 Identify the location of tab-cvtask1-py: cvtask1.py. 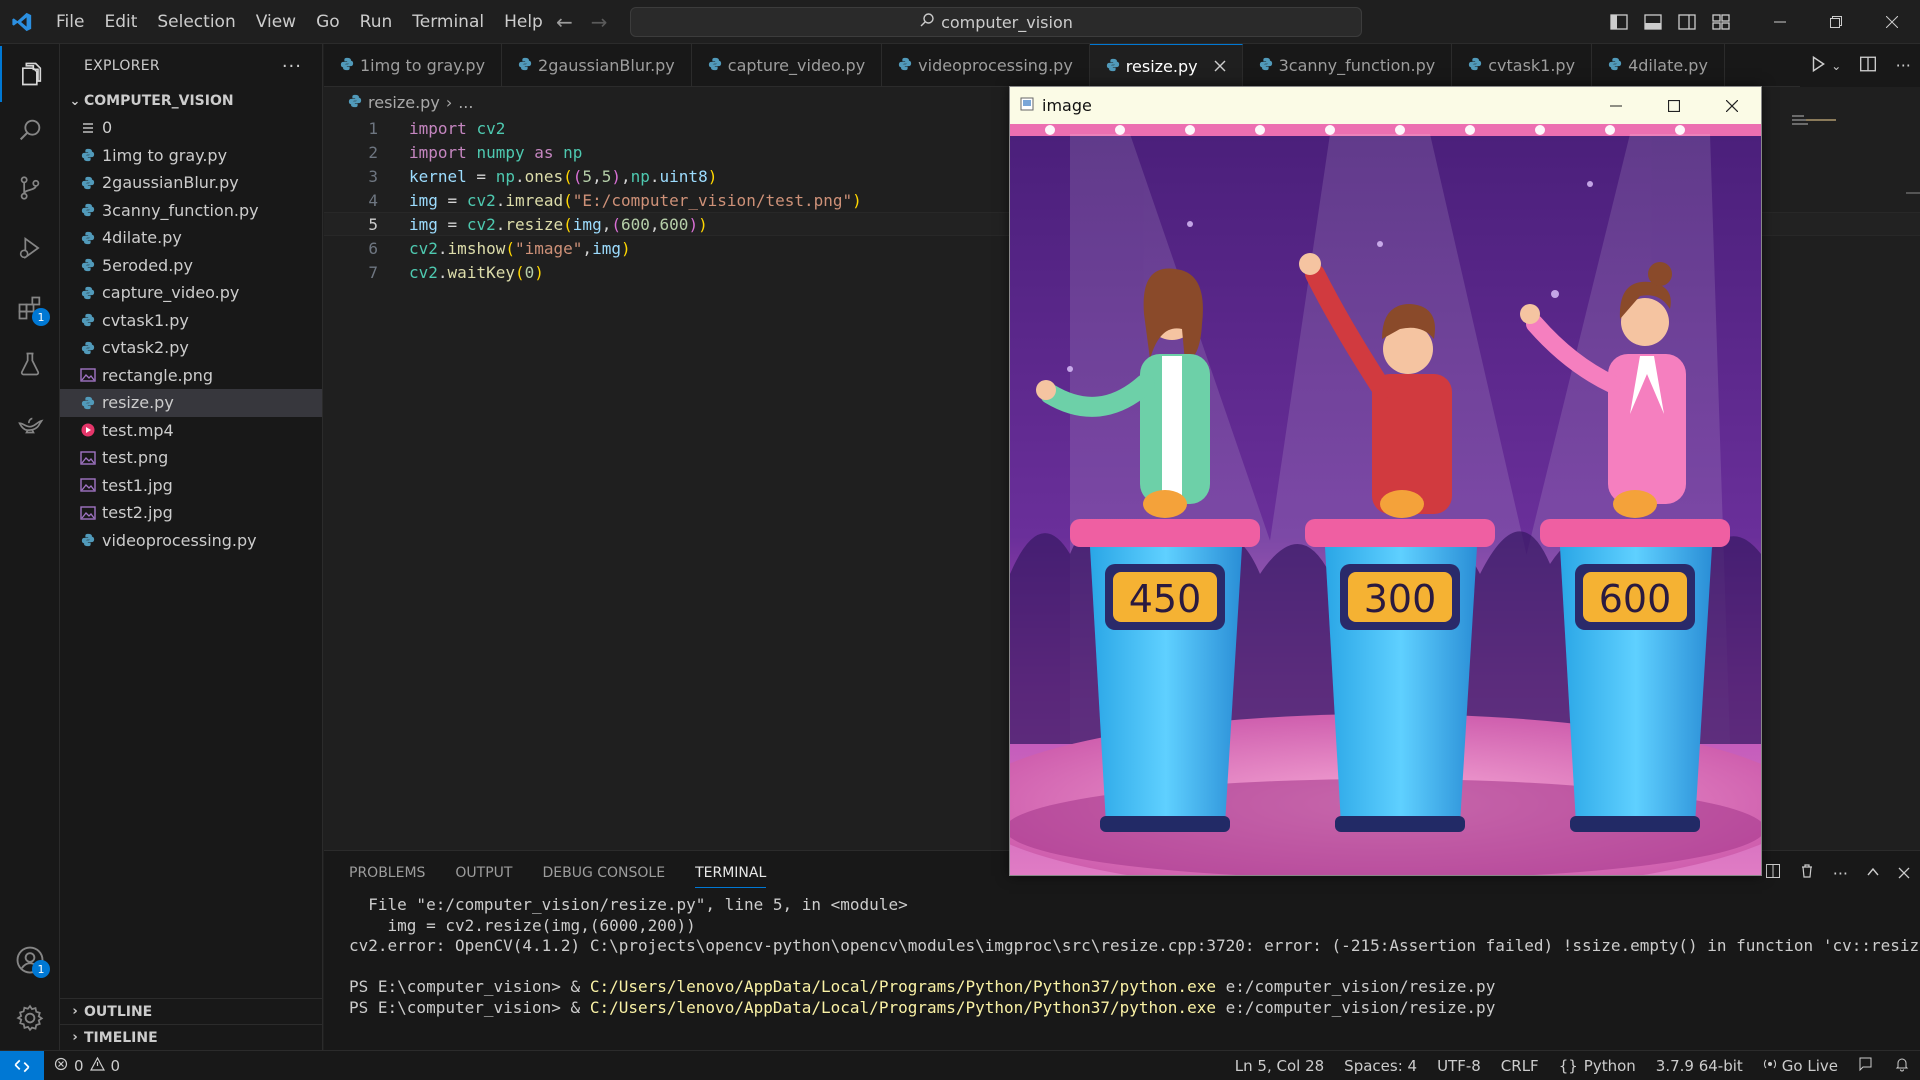
(1522, 65).